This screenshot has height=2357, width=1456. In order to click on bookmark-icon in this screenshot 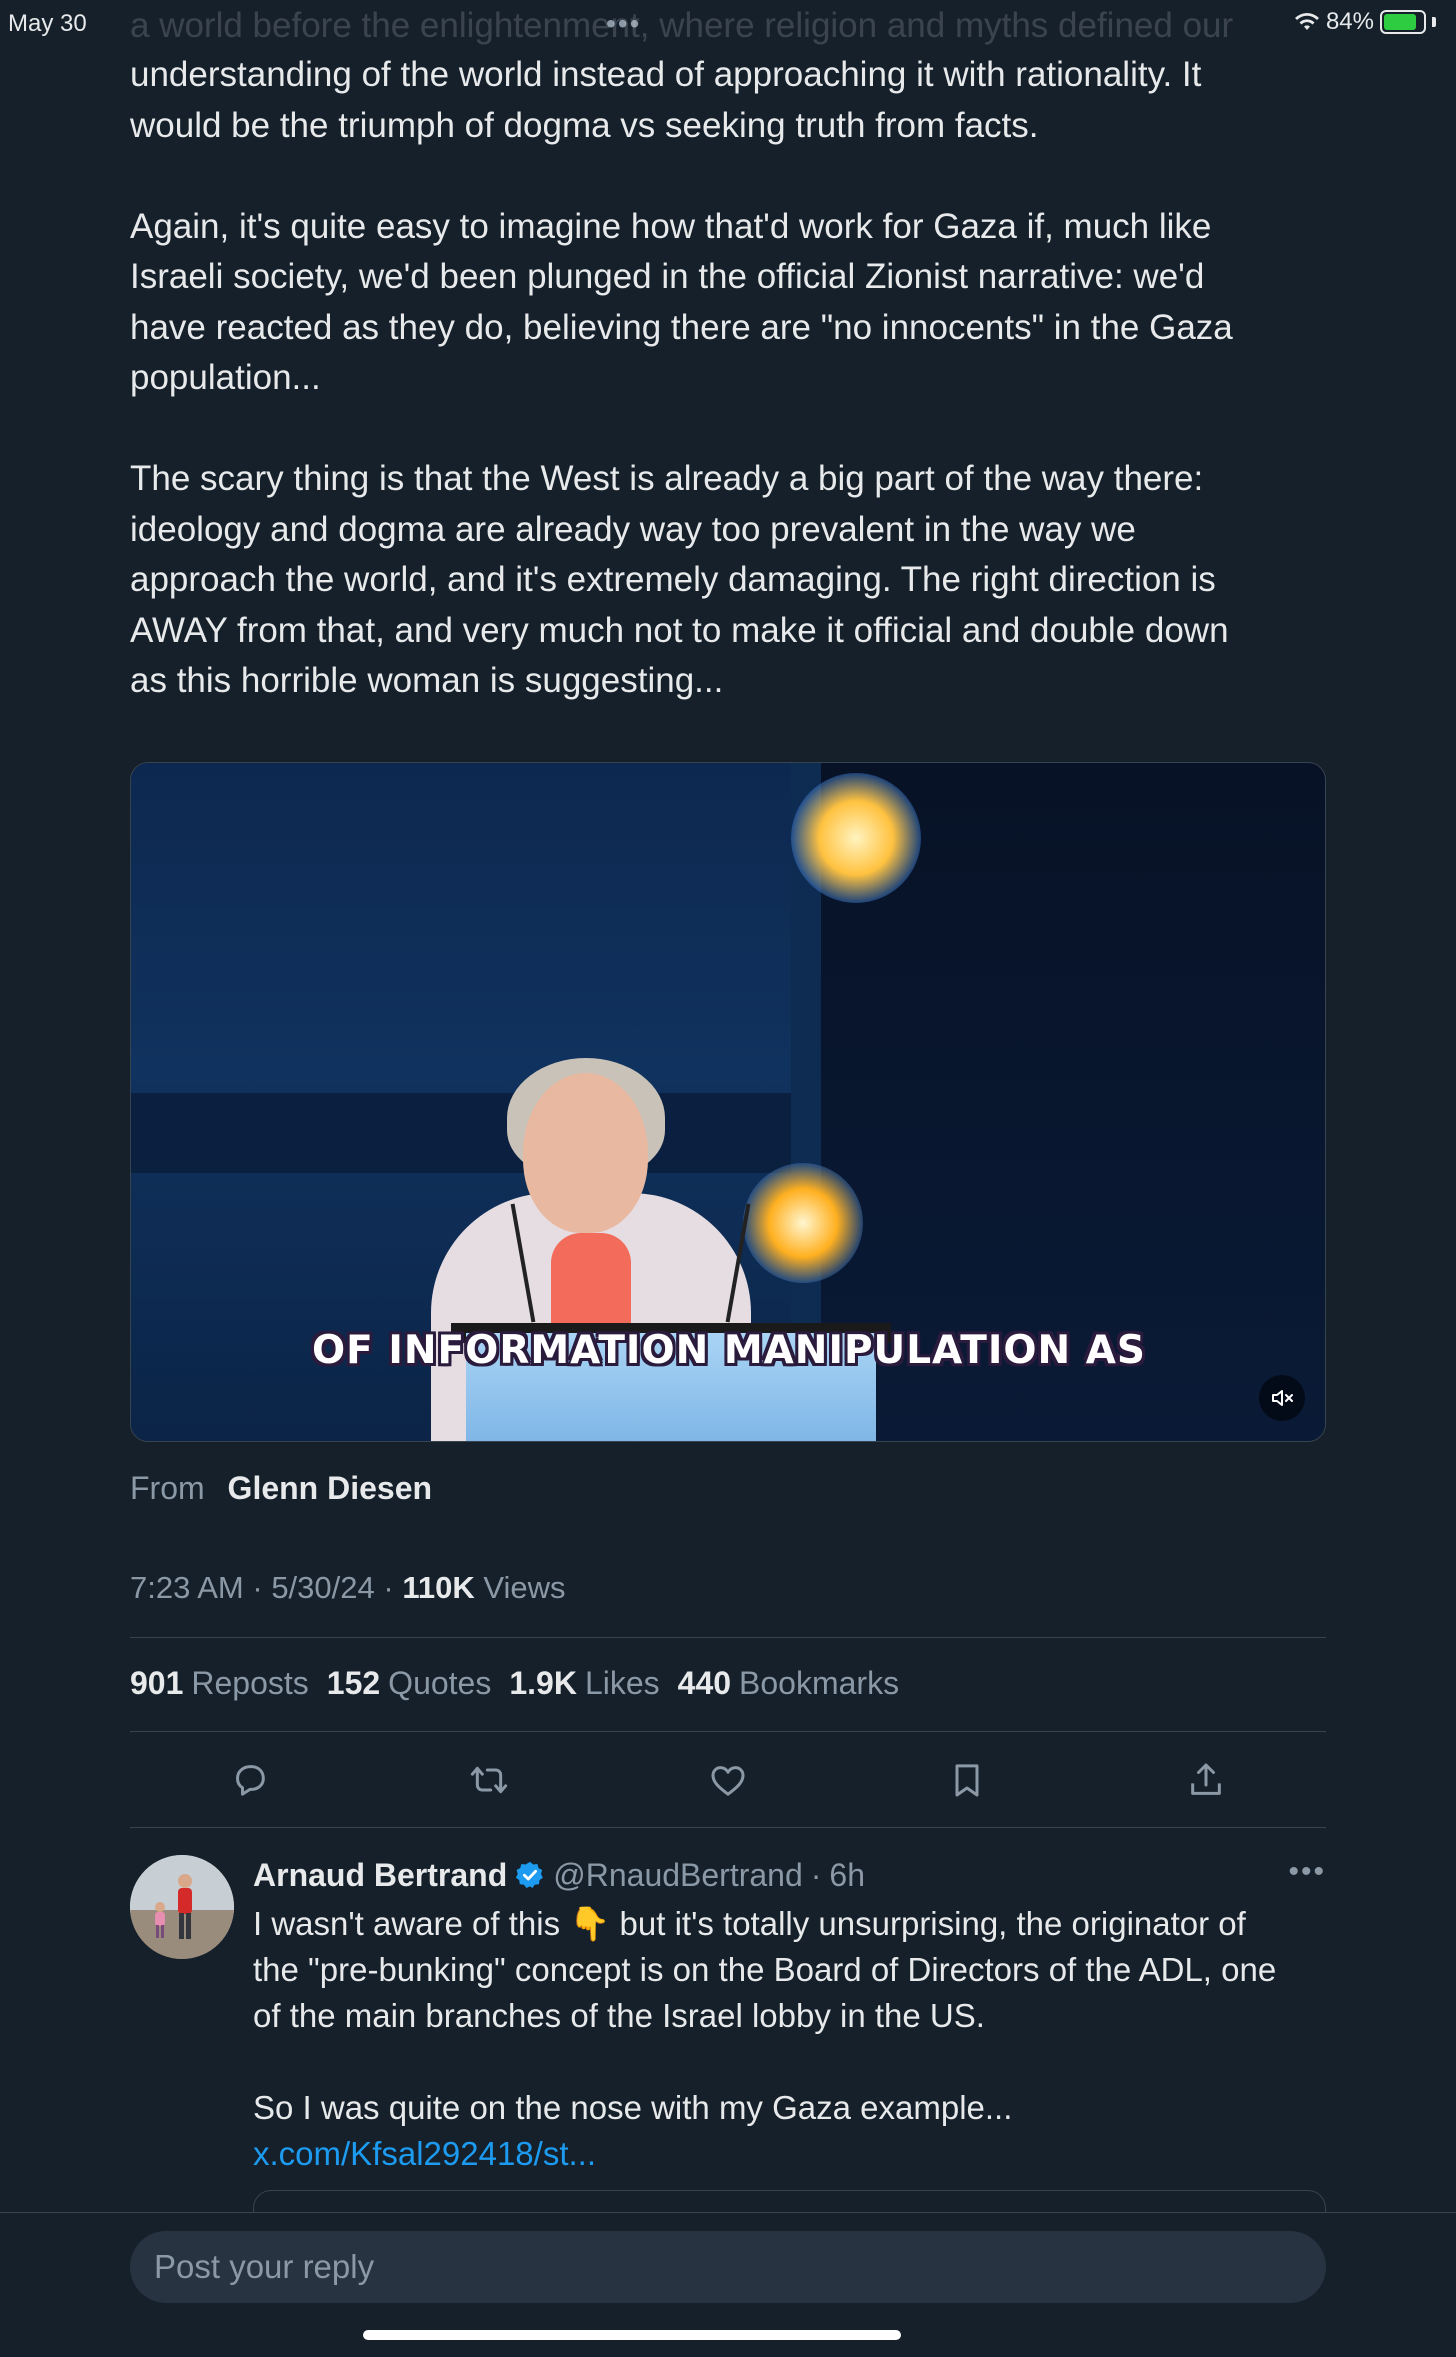, I will do `click(967, 1780)`.